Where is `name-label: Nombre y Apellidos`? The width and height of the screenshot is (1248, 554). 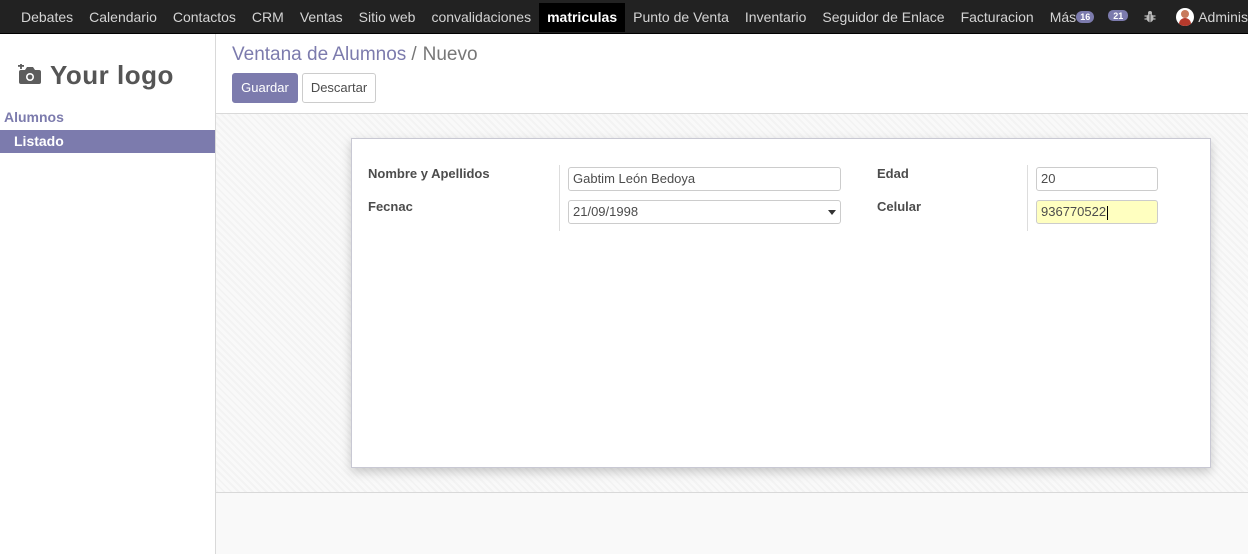
name-label: Nombre y Apellidos is located at coordinates (429, 173).